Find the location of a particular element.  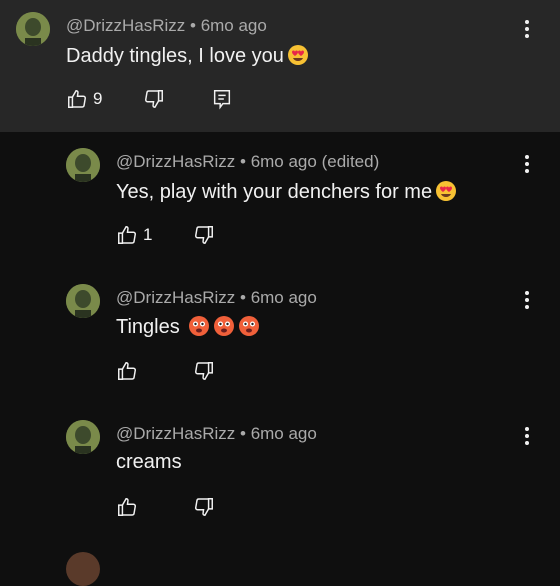

like-count: 1 is located at coordinates (148, 234).